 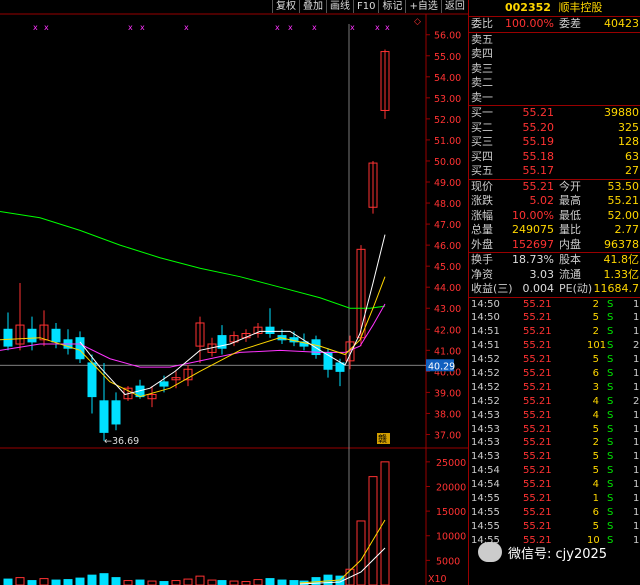 What do you see at coordinates (285, 6) in the screenshot?
I see `toolbar-button-0: 复权` at bounding box center [285, 6].